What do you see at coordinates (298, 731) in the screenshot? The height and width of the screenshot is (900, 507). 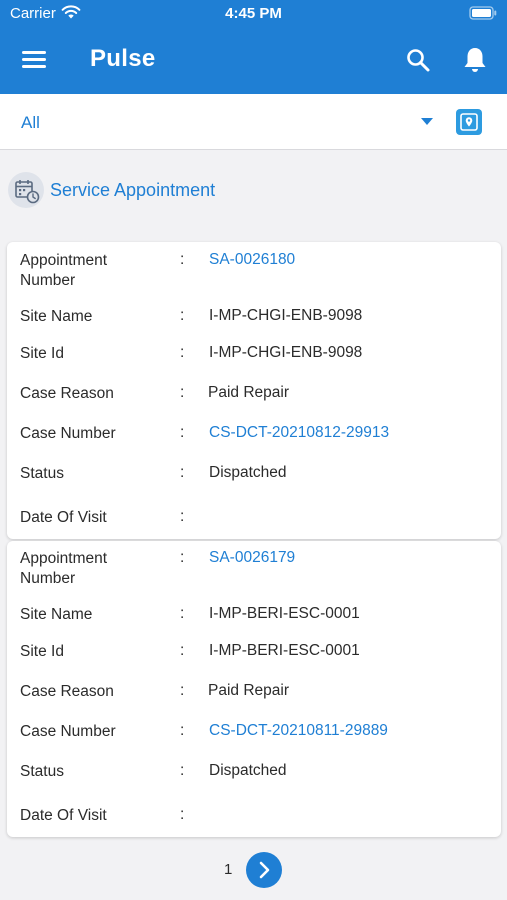 I see `case-number-link: CS-DCT-20210811-29889` at bounding box center [298, 731].